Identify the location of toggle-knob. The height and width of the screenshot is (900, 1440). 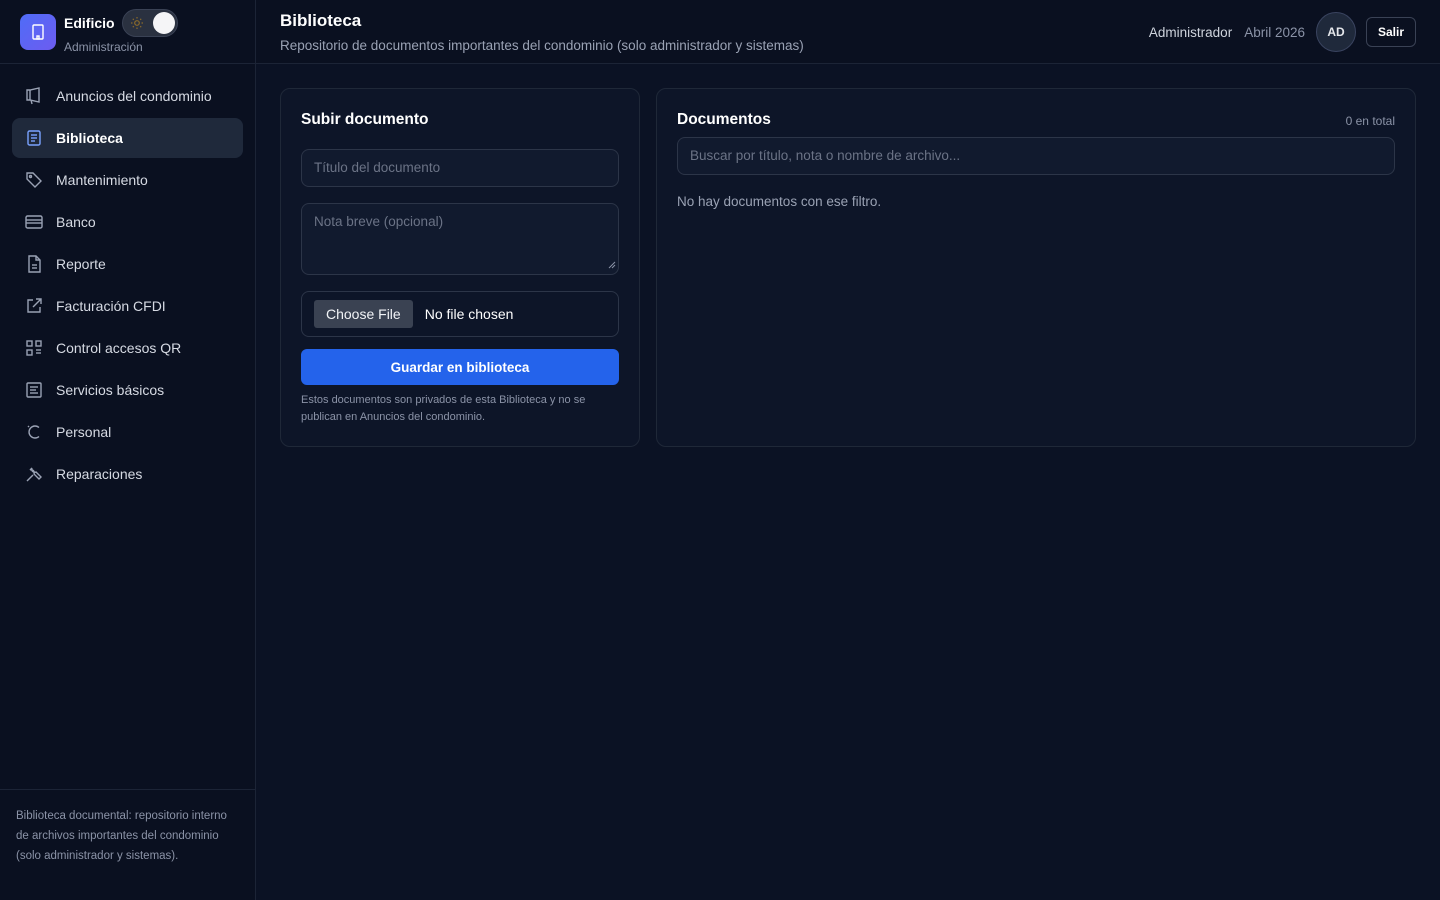
(163, 23).